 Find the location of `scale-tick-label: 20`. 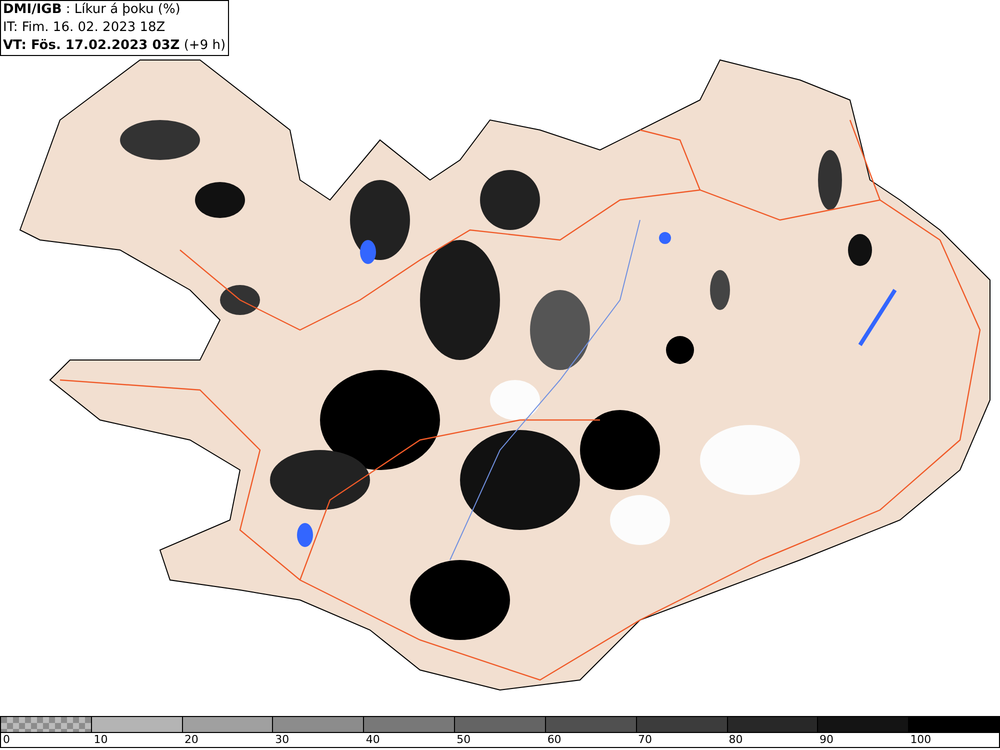

scale-tick-label: 20 is located at coordinates (191, 740).